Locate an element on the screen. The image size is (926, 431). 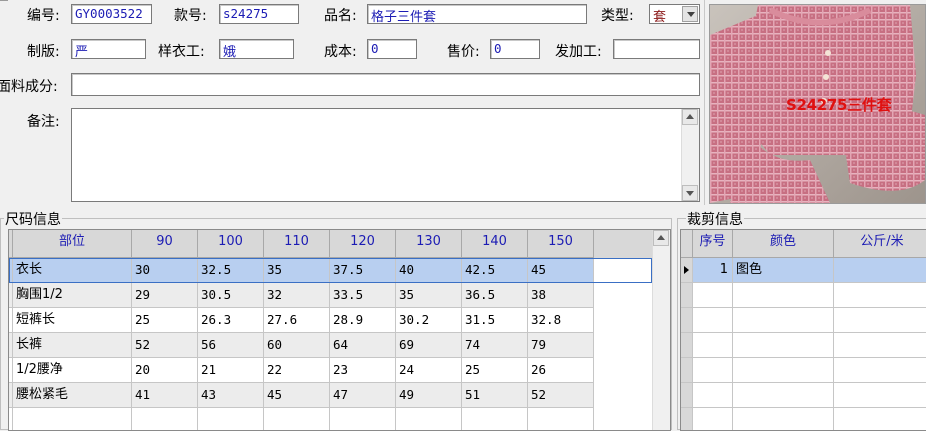
remark-scrollbar is located at coordinates (690, 155).